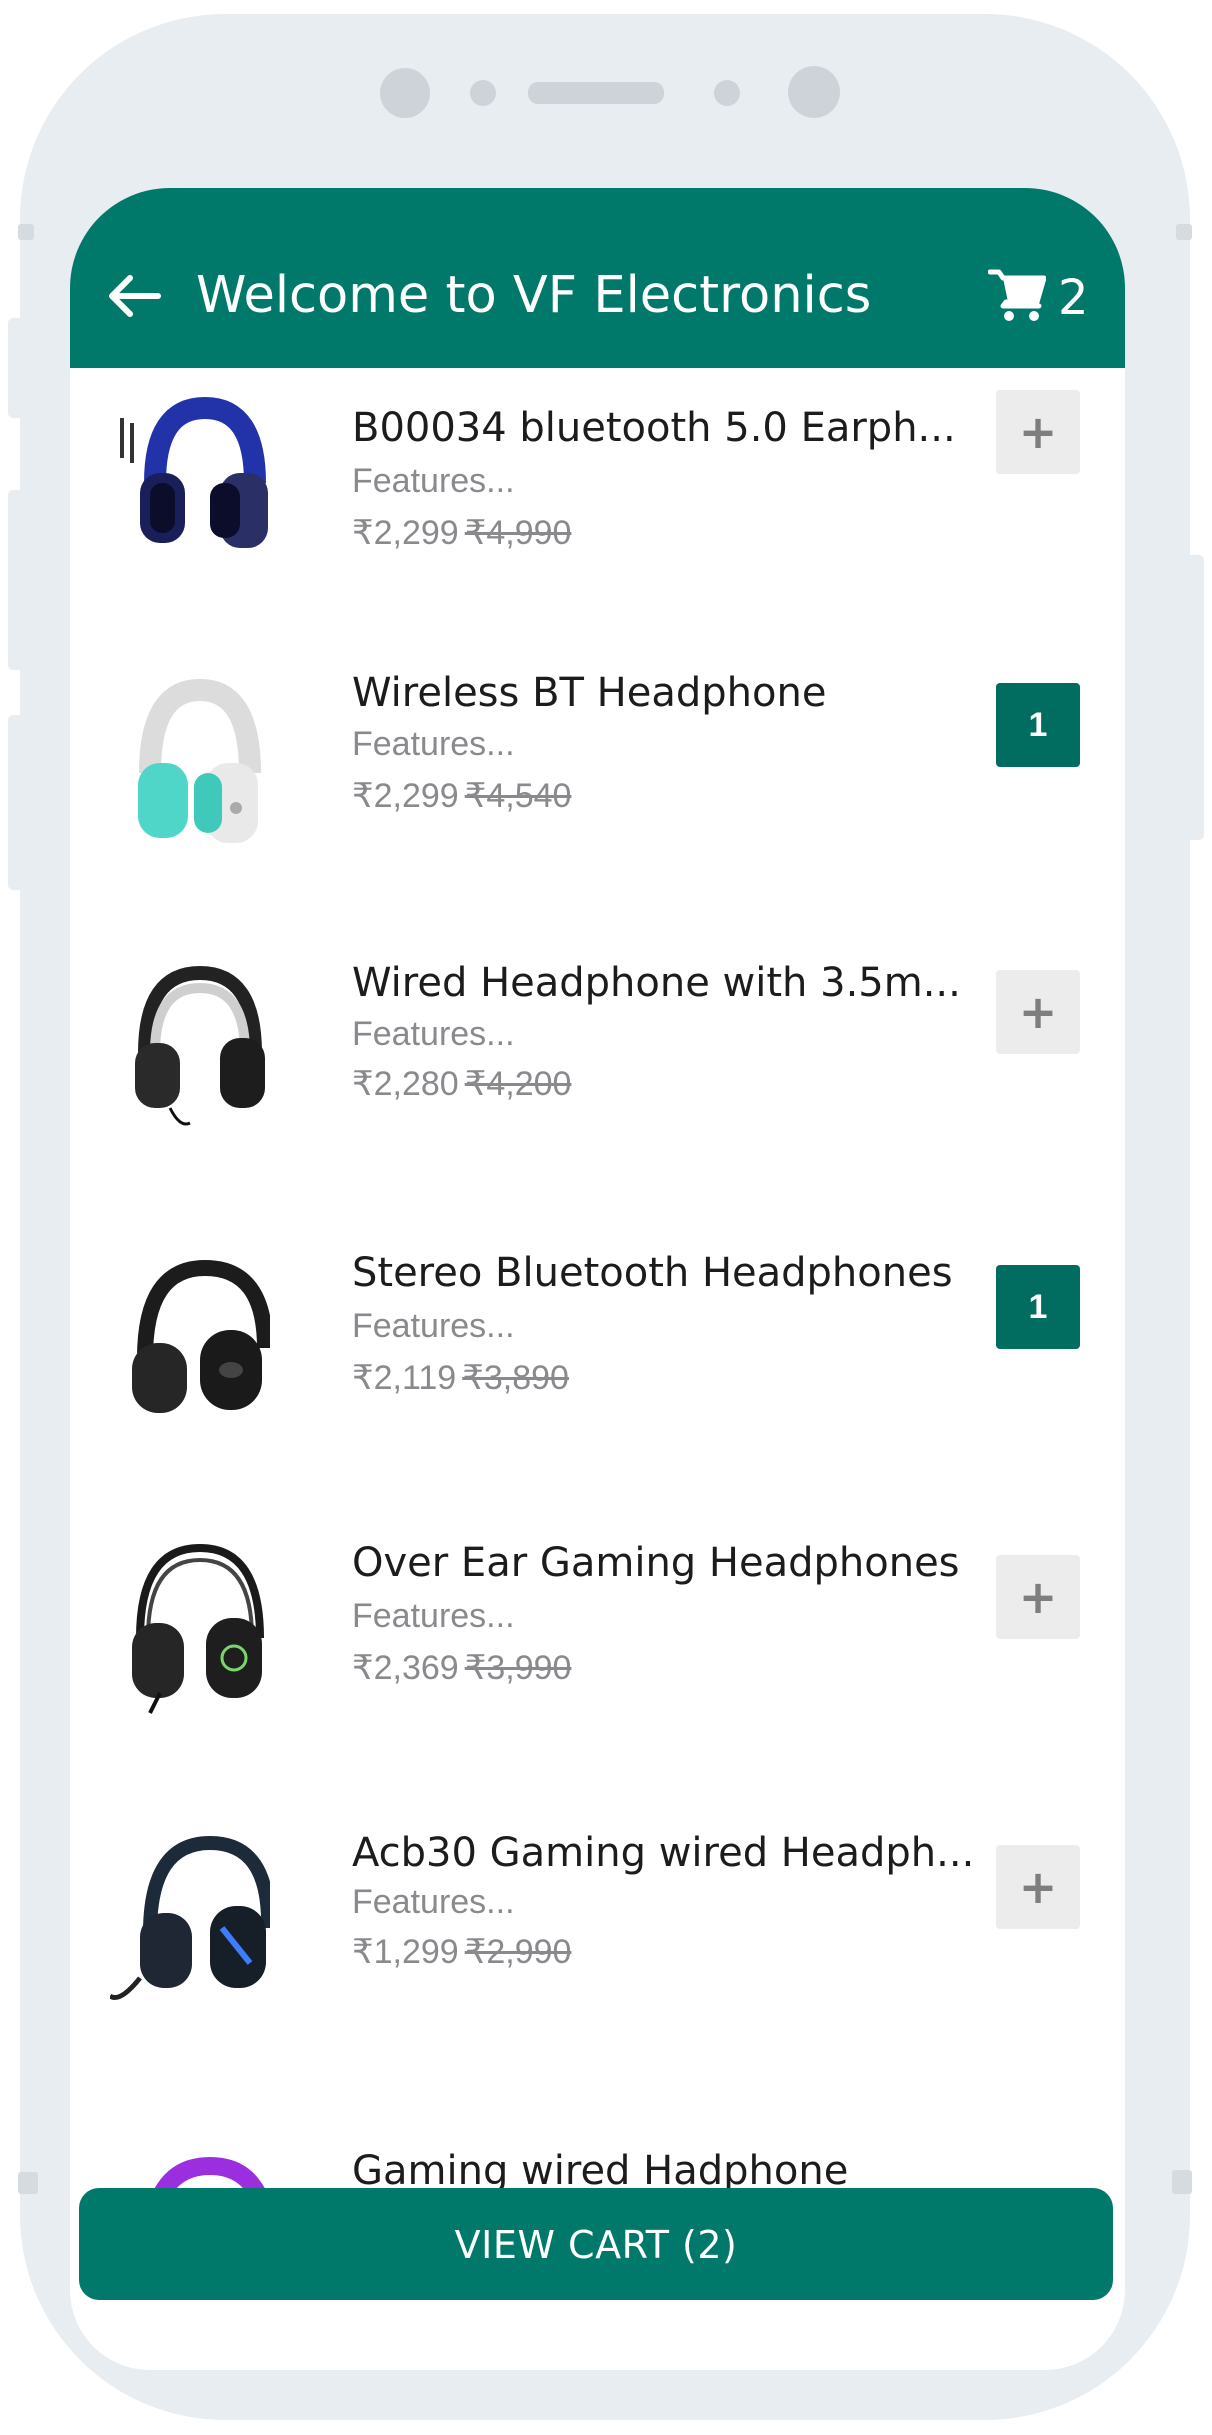 This screenshot has height=2435, width=1212. Describe the element at coordinates (596, 2244) in the screenshot. I see `view-cart-button: VIEW CART (2)` at that location.